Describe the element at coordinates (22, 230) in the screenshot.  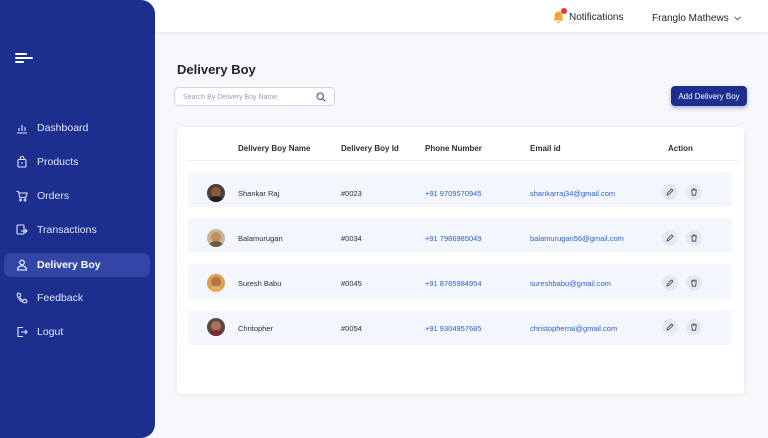
I see `transfer-icon` at that location.